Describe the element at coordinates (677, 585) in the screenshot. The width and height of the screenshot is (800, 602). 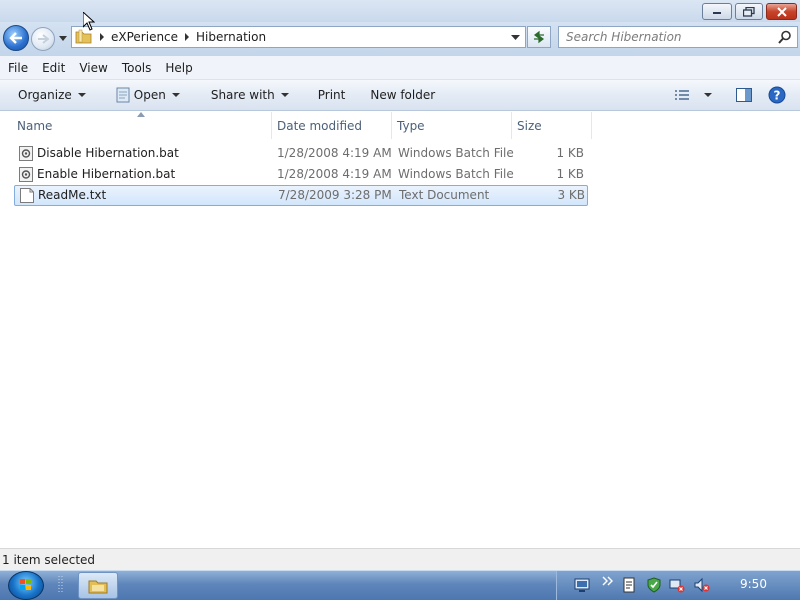
I see `network-error-icon` at that location.